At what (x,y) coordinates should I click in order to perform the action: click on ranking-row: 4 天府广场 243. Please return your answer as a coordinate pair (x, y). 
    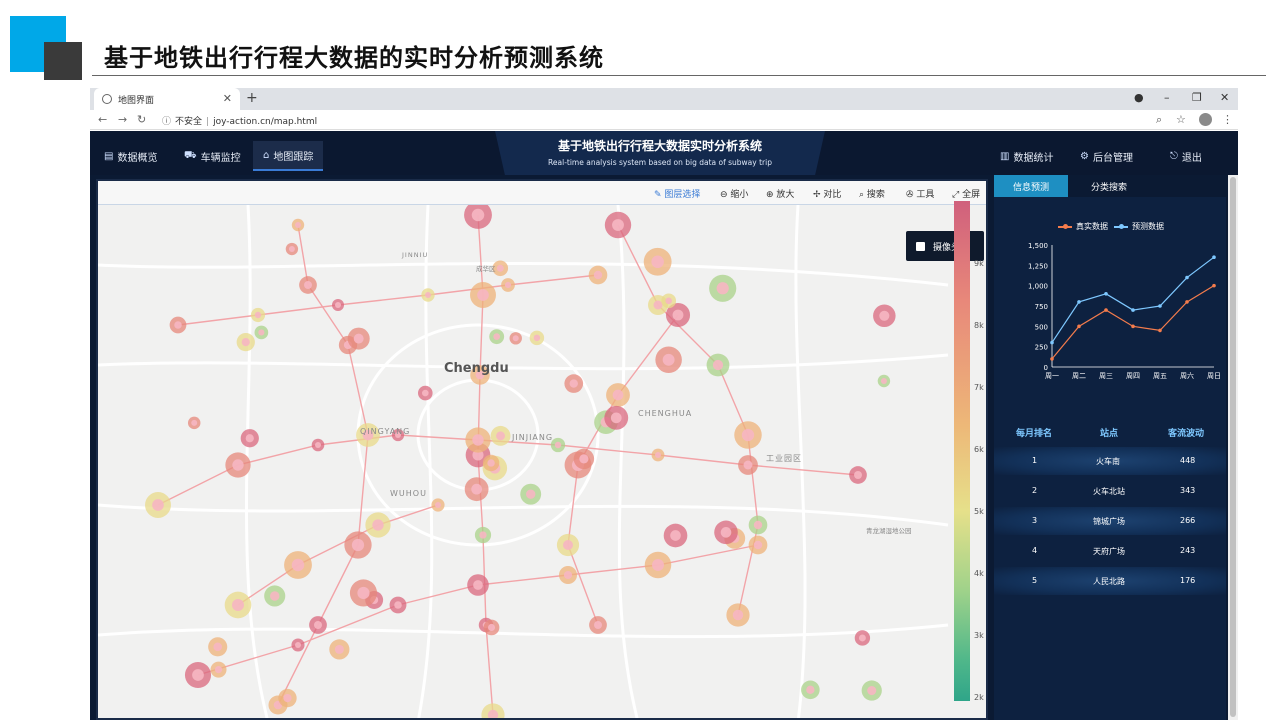
    Looking at the image, I should click on (1110, 551).